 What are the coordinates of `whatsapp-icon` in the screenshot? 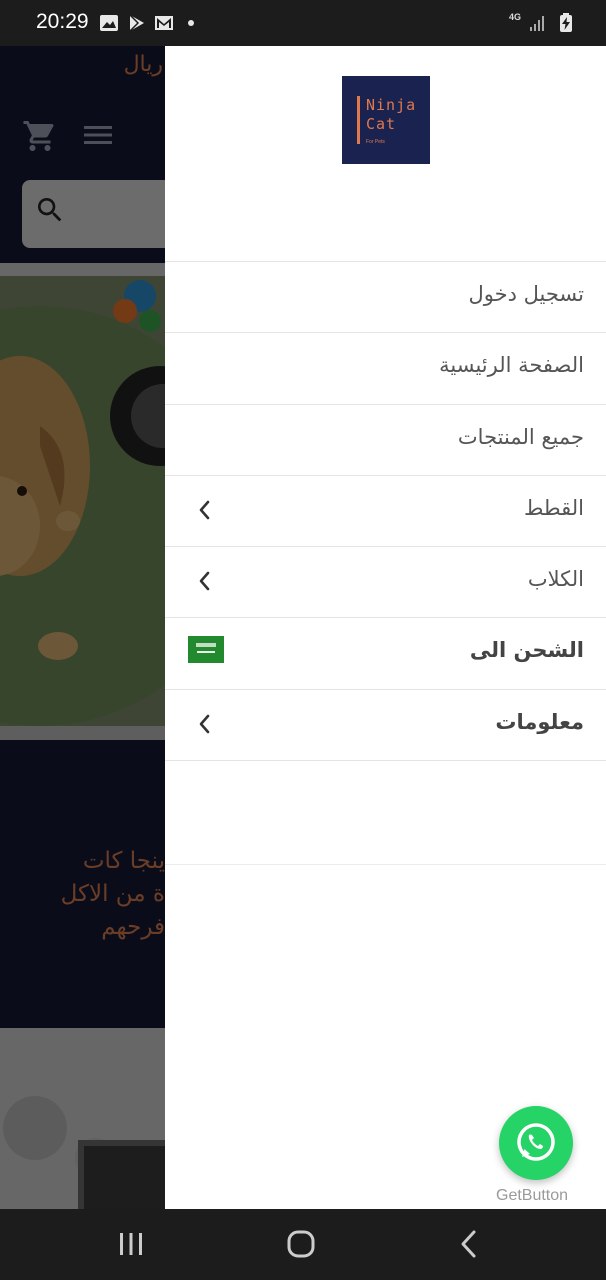 It's located at (536, 1142).